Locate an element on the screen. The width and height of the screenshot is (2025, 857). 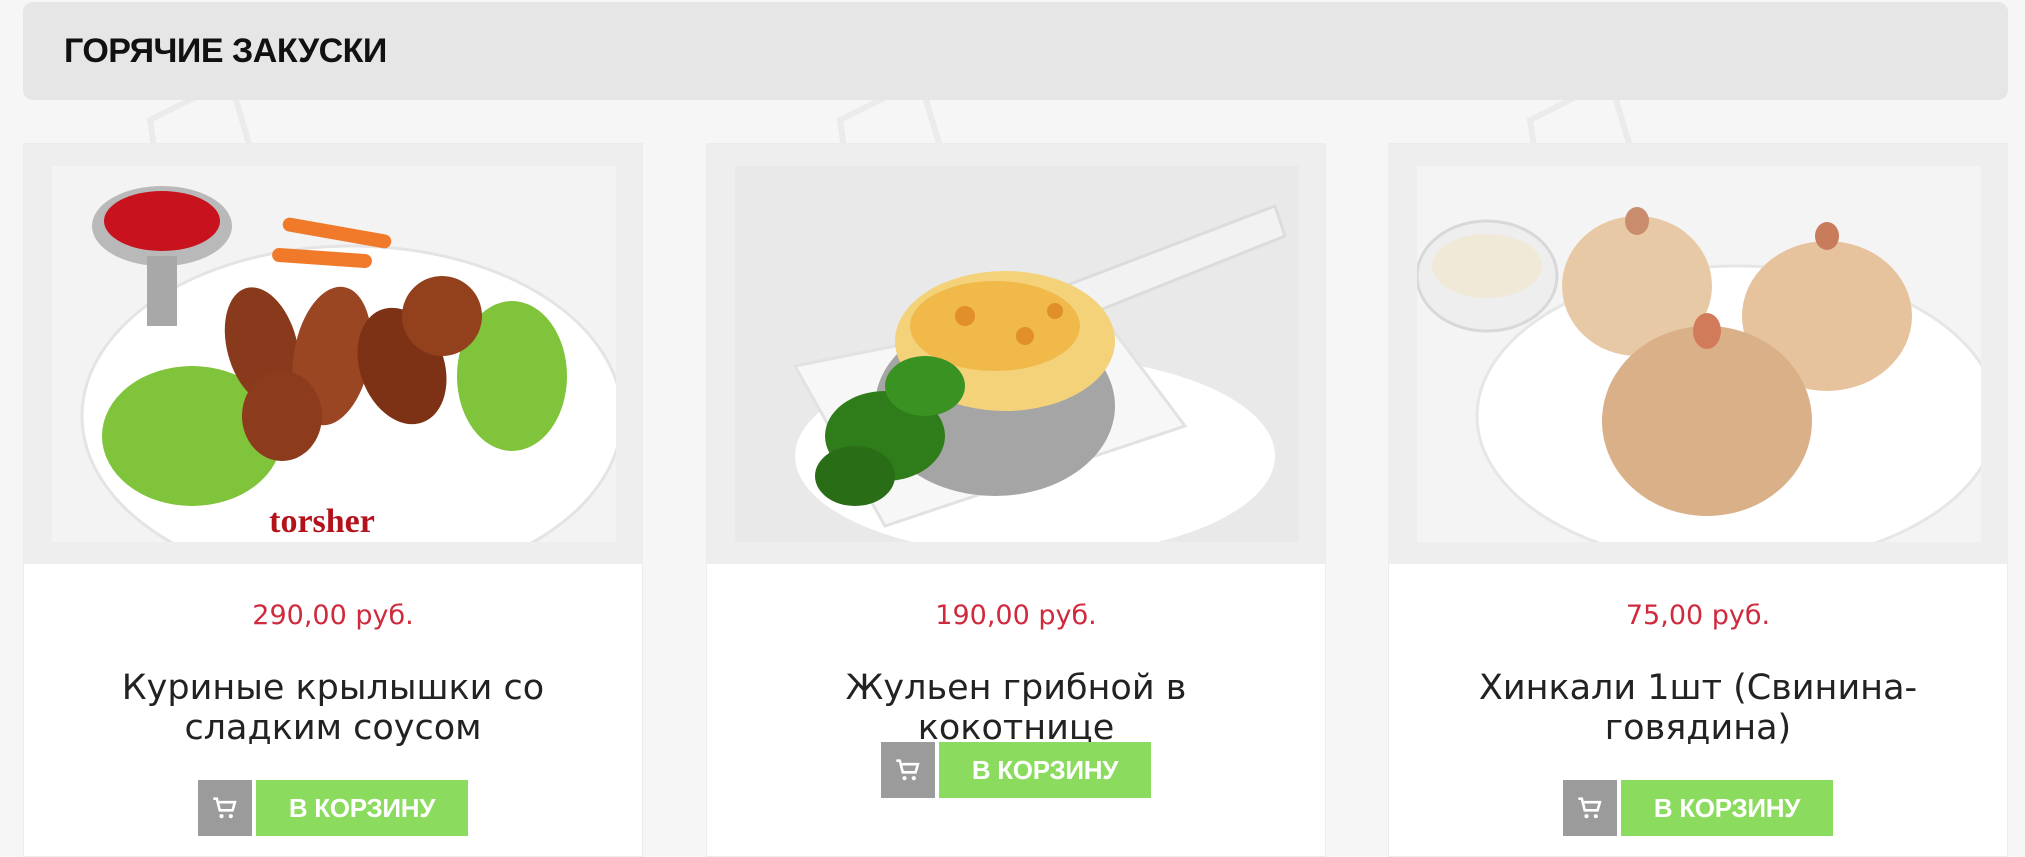
product-image-chicken-wings: torsher is located at coordinates (334, 354).